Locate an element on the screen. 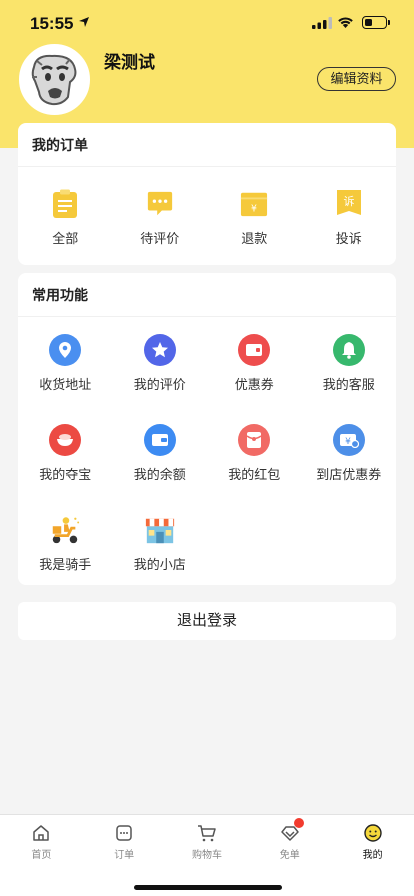 The height and width of the screenshot is (896, 414). my-reviews-label: 我的评价 is located at coordinates (159, 384).